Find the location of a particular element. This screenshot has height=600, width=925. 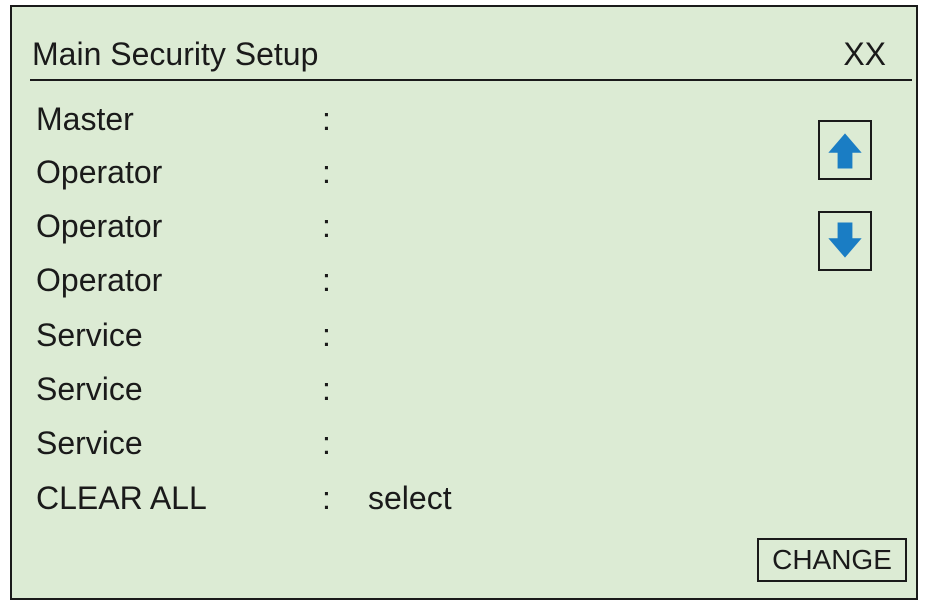

page-title: Main Security Setup is located at coordinates (175, 54).